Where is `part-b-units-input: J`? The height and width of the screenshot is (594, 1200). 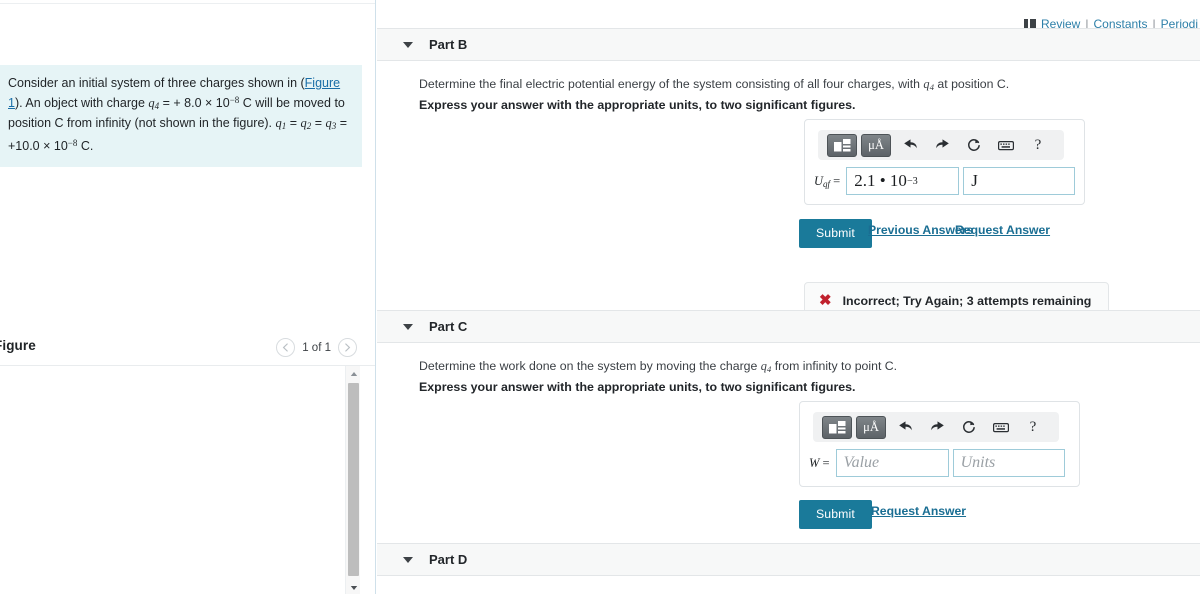 part-b-units-input: J is located at coordinates (1019, 181).